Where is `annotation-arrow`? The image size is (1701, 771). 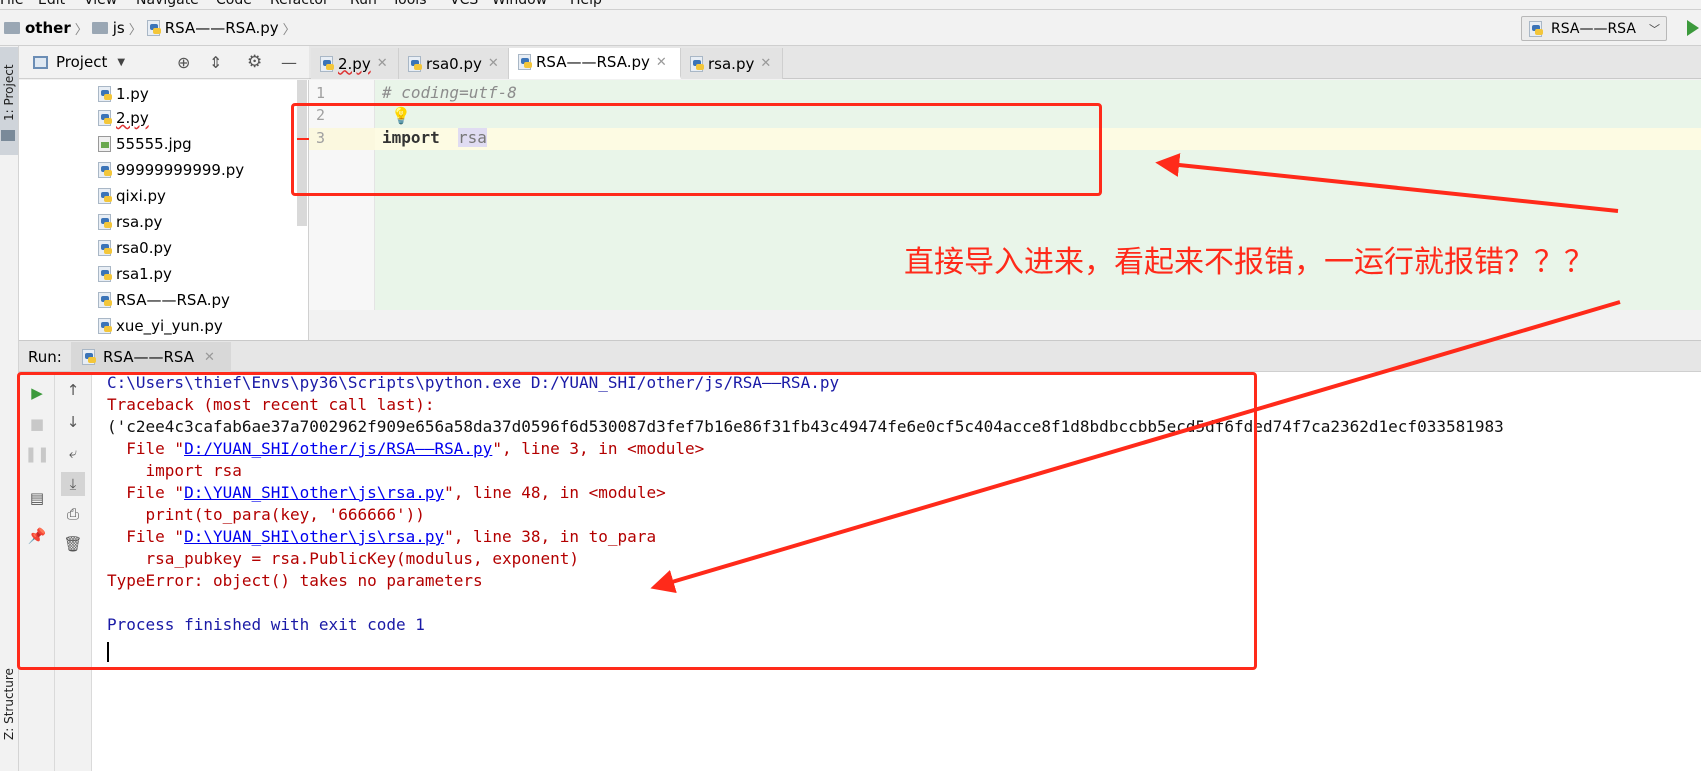
annotation-arrow is located at coordinates (1387, 183).